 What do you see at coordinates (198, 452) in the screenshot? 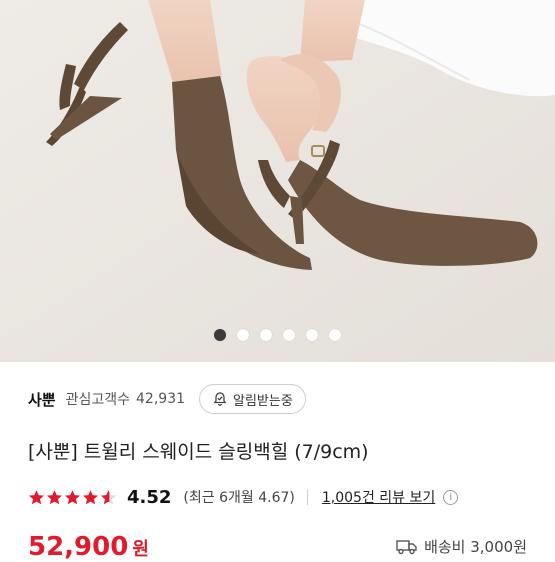
I see `product-title: [사뿐] 트윌리 스웨이드 슬링백힐 (7/9cm)` at bounding box center [198, 452].